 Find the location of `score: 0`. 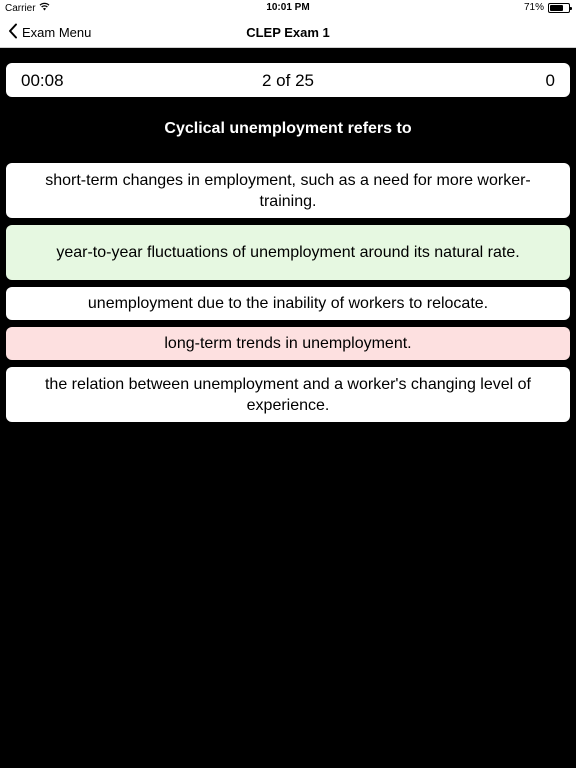

score: 0 is located at coordinates (550, 80).